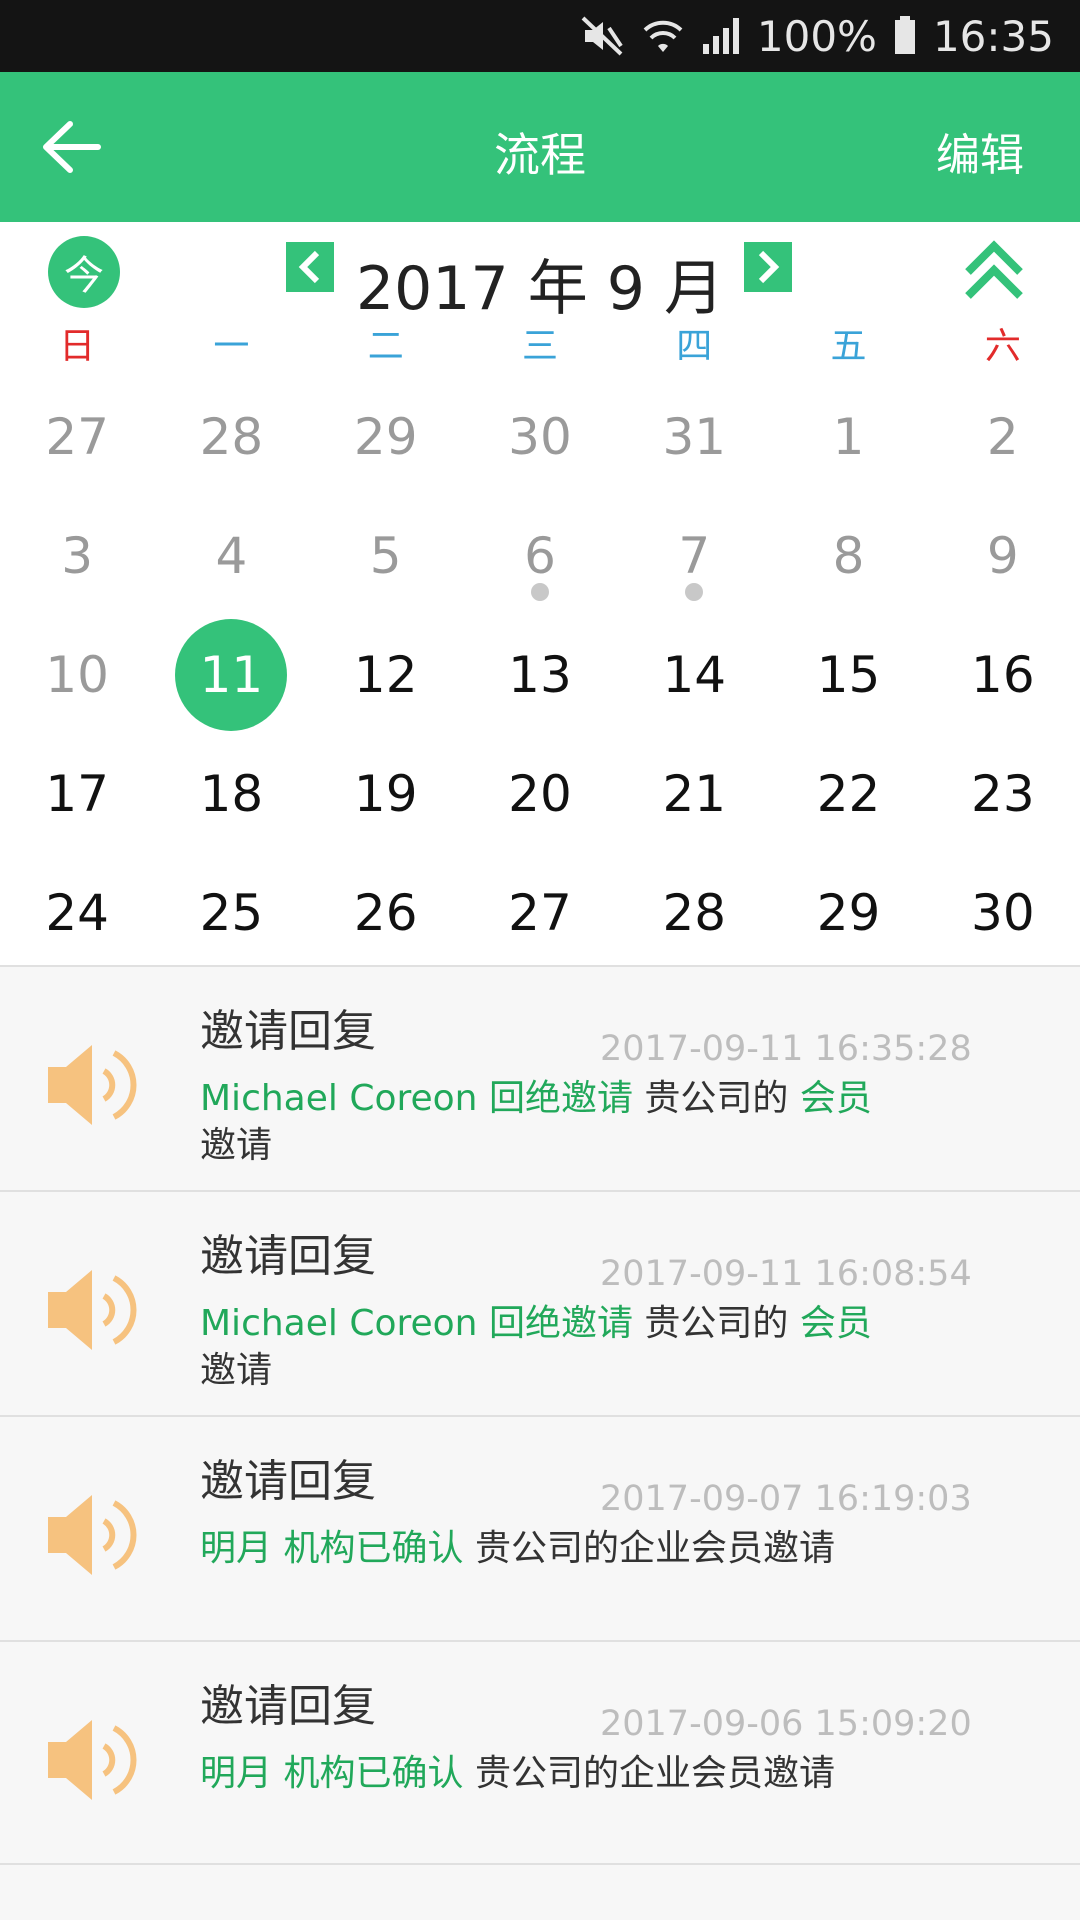 This screenshot has width=1080, height=1920. What do you see at coordinates (816, 36) in the screenshot?
I see `battery-percent: 100%` at bounding box center [816, 36].